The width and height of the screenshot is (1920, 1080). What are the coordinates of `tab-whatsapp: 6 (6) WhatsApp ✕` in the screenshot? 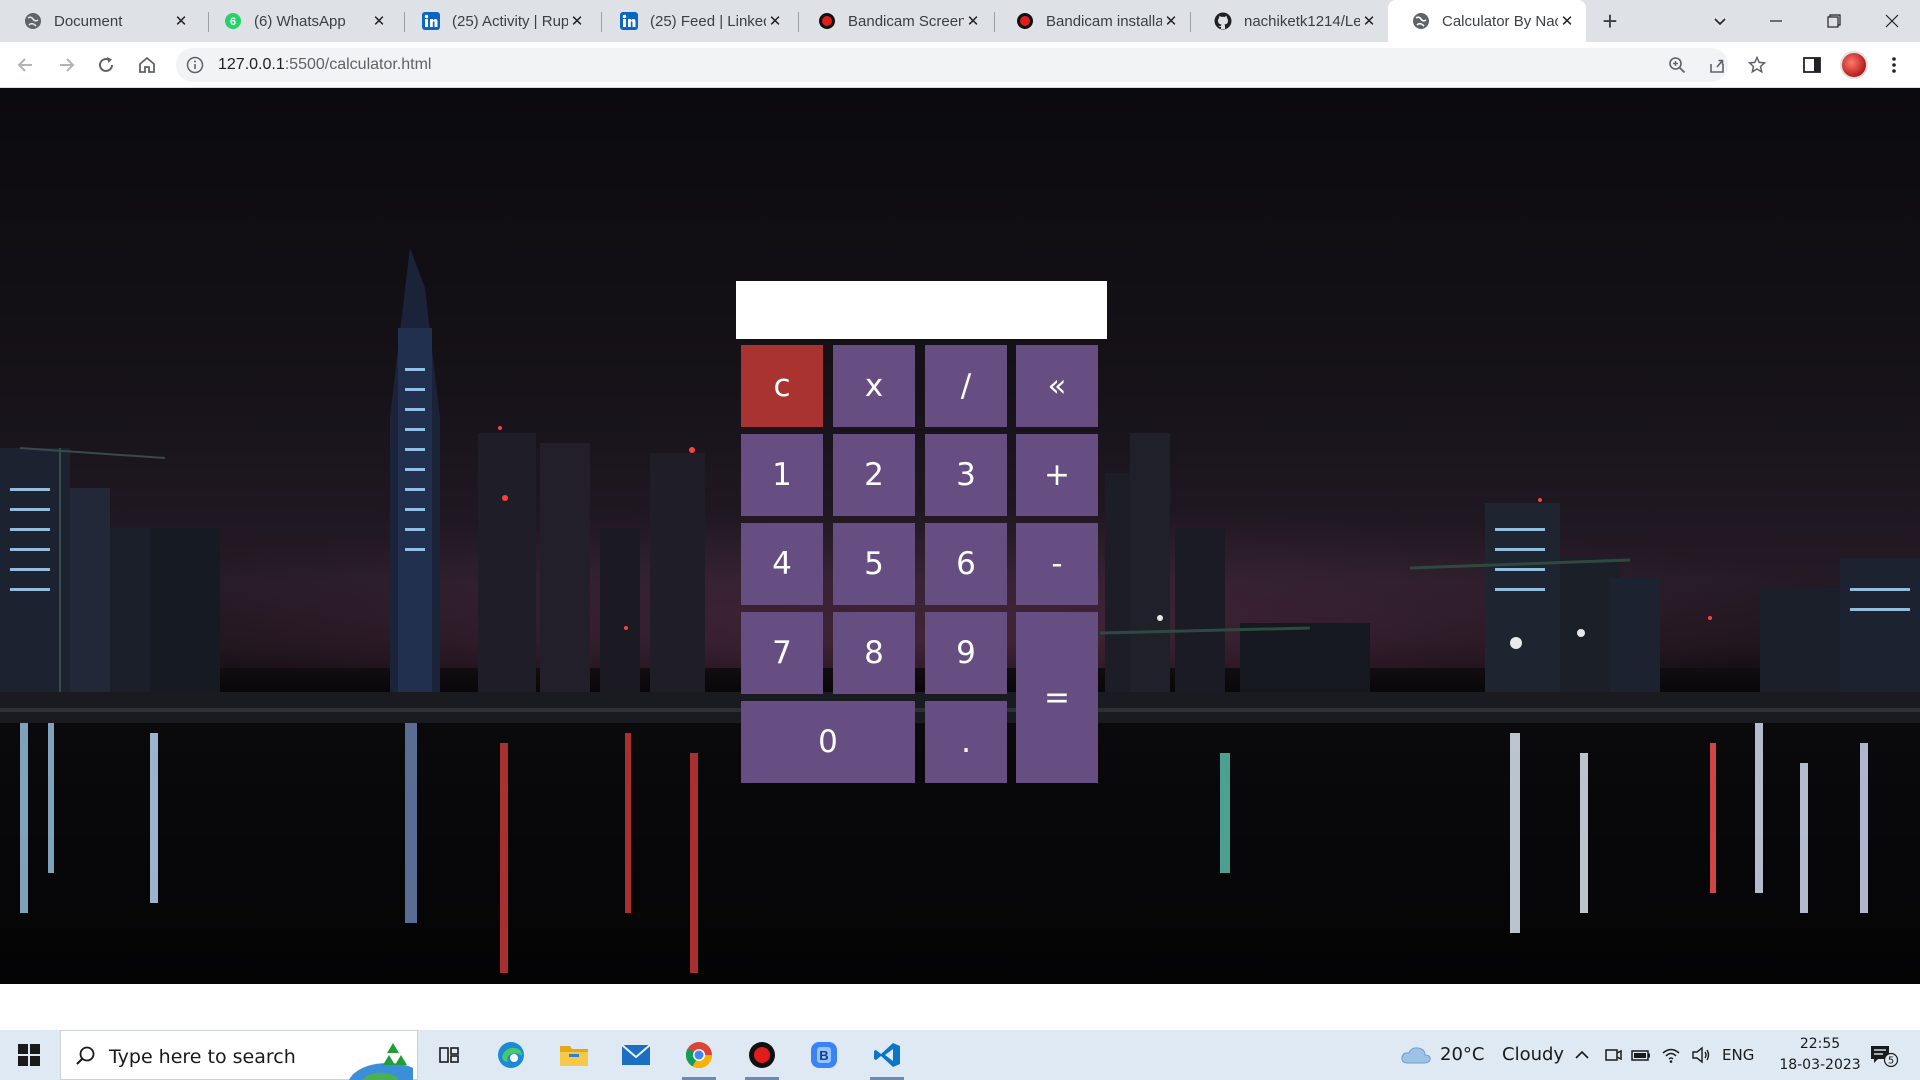 It's located at (299, 21).